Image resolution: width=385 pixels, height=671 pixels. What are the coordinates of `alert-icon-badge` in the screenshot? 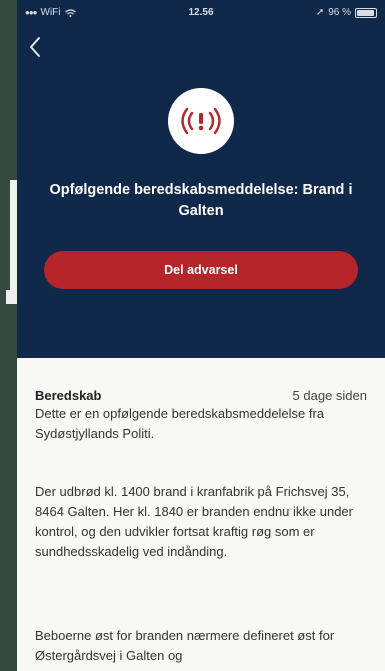 It's located at (201, 121).